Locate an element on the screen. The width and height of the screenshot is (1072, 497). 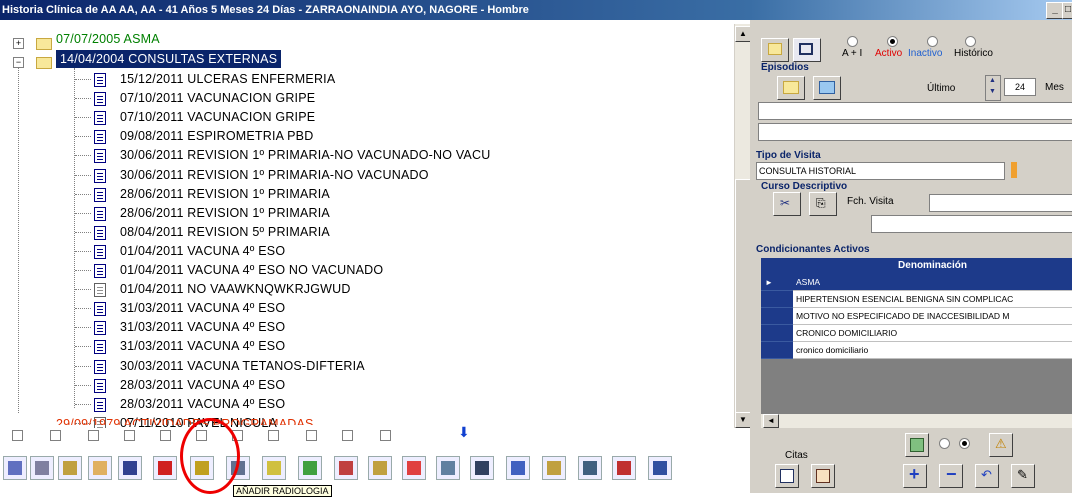
scroll-thumb is located at coordinates (743, 297).